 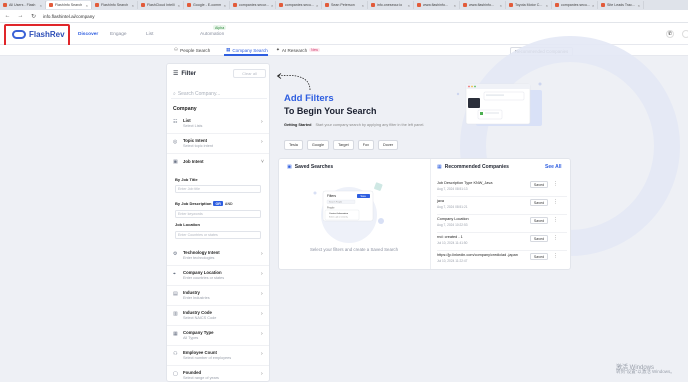 I want to click on filter-topic-intent: ◎ Topic Intent Select topic intent ›, so click(x=218, y=145).